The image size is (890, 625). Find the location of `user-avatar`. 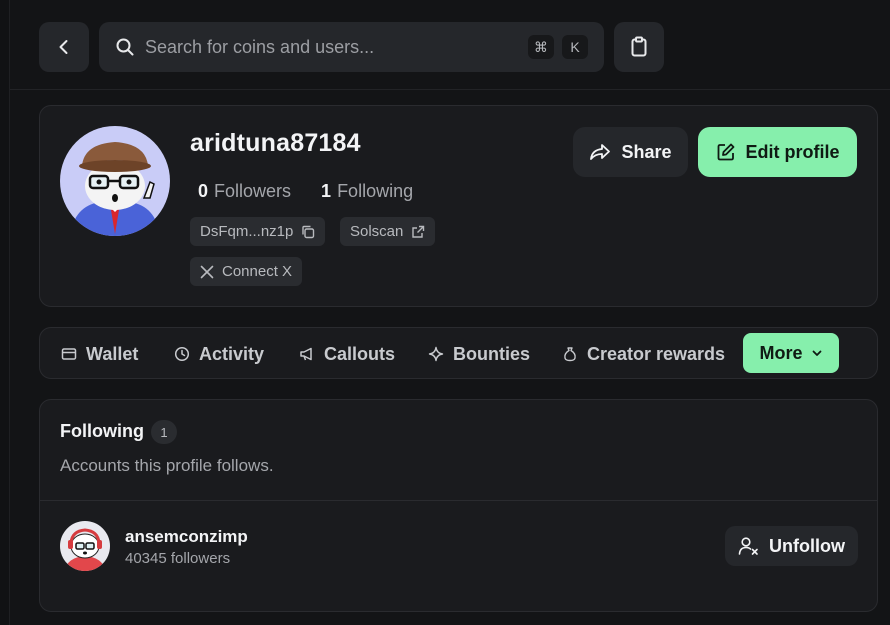

user-avatar is located at coordinates (85, 546).